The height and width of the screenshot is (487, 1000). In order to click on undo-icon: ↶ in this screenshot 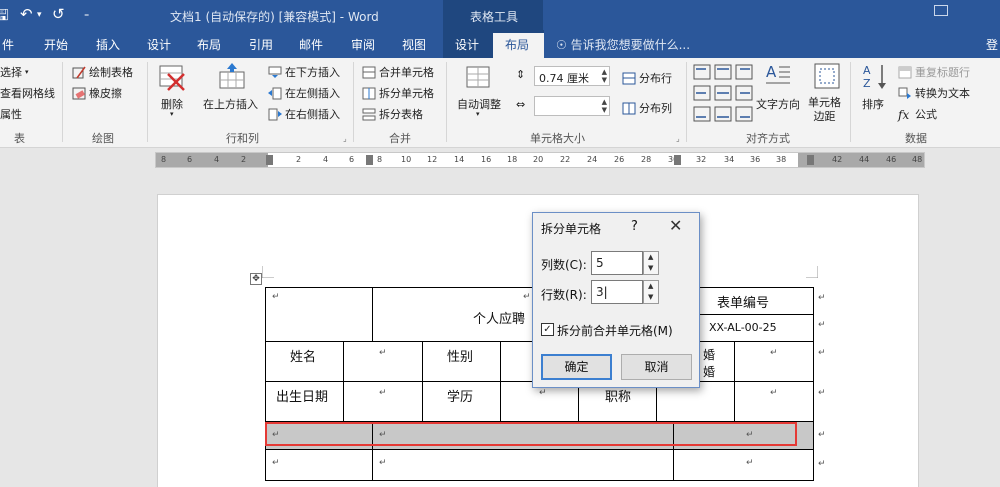, I will do `click(26, 14)`.